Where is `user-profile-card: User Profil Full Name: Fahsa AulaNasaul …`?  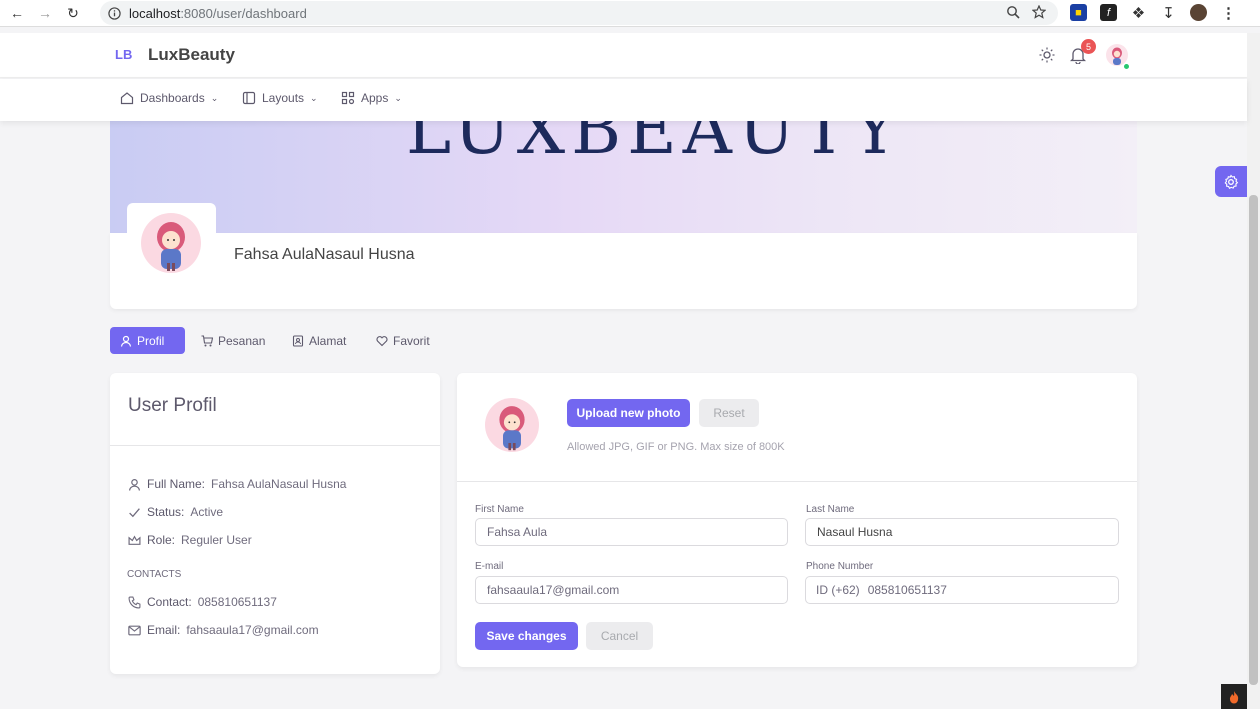
user-profile-card: User Profil Full Name: Fahsa AulaNasaul … is located at coordinates (275, 523).